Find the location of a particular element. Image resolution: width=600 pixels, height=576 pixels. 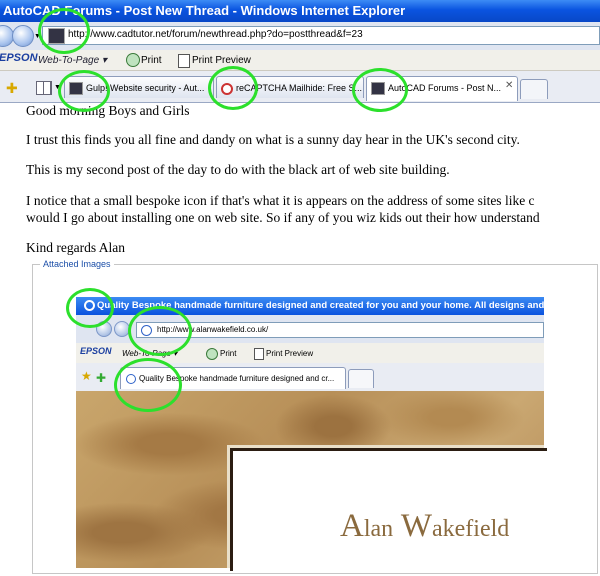

favorites-star-icon: ✚ is located at coordinates (12, 88).